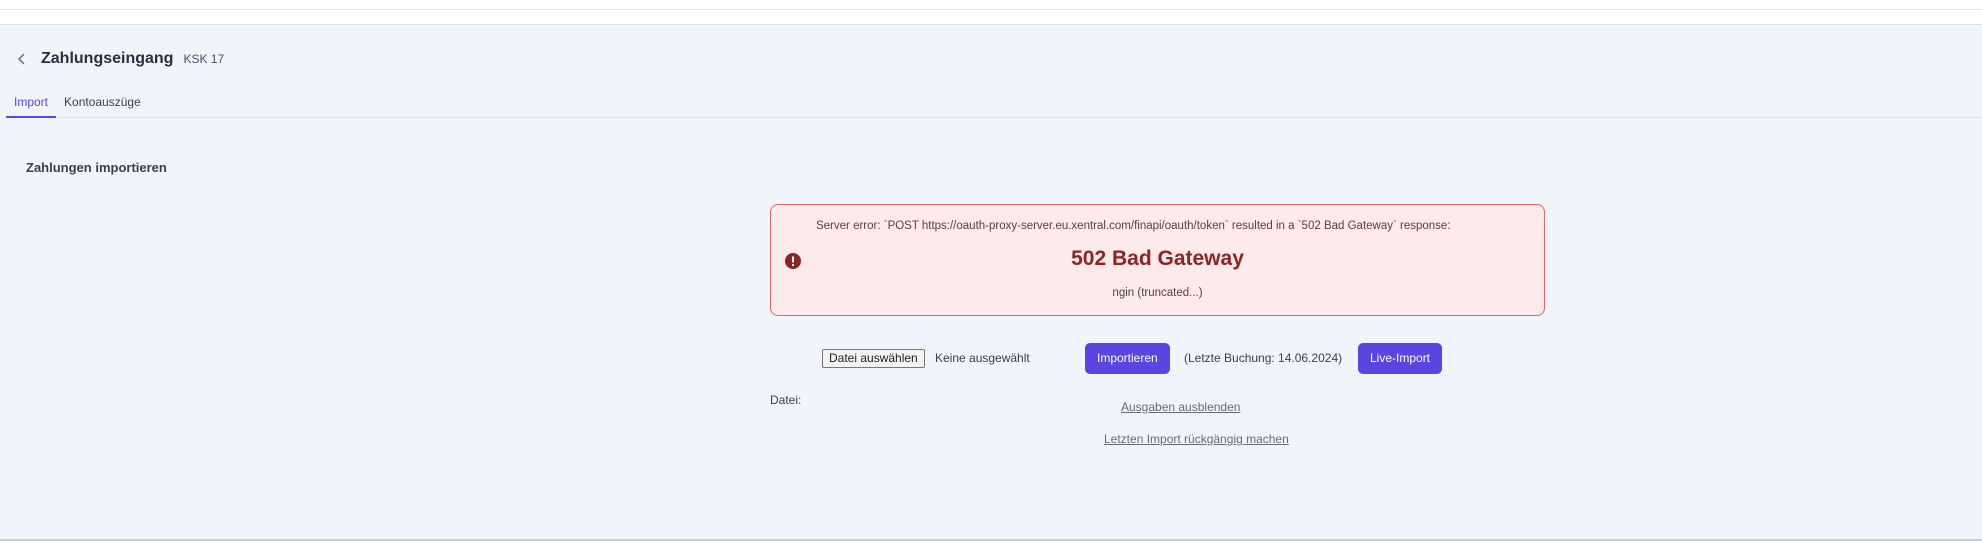 Image resolution: width=1982 pixels, height=541 pixels. What do you see at coordinates (102, 102) in the screenshot?
I see `tab-kontoauszuege: Kontoauszüge` at bounding box center [102, 102].